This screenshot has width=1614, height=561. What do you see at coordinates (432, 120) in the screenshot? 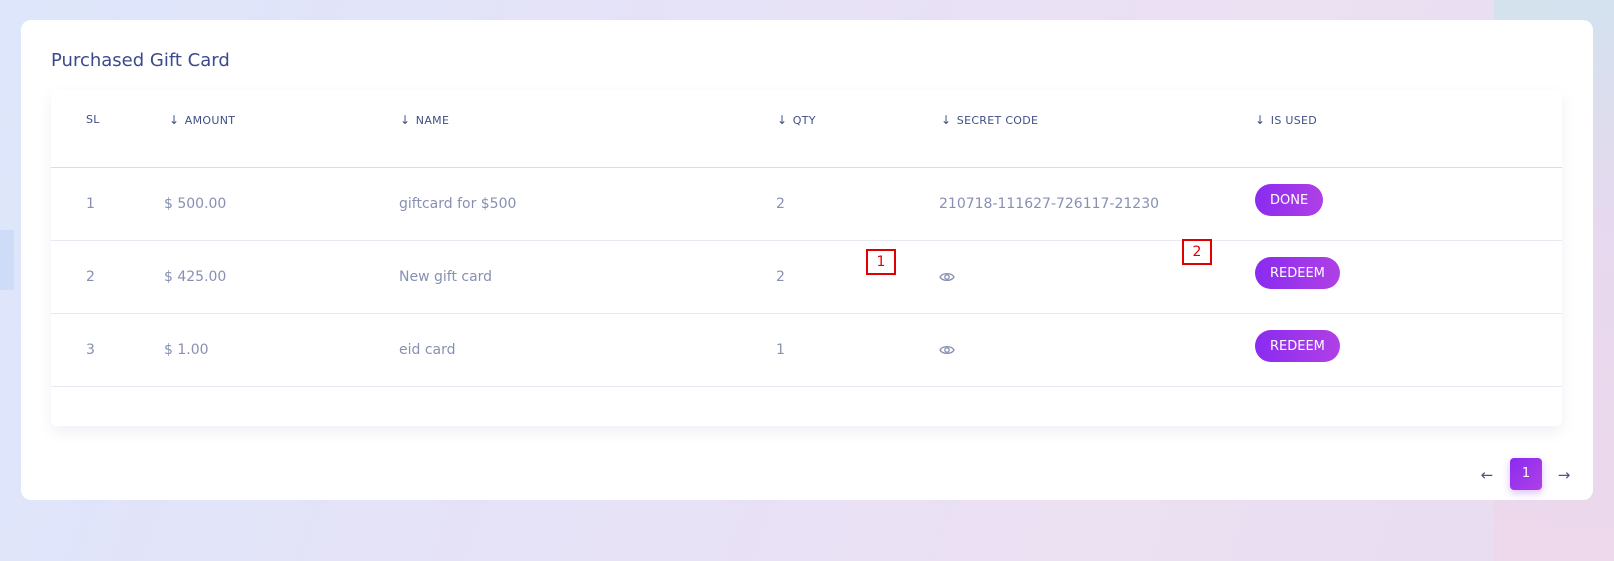
I see `header-name-label: NAME` at bounding box center [432, 120].